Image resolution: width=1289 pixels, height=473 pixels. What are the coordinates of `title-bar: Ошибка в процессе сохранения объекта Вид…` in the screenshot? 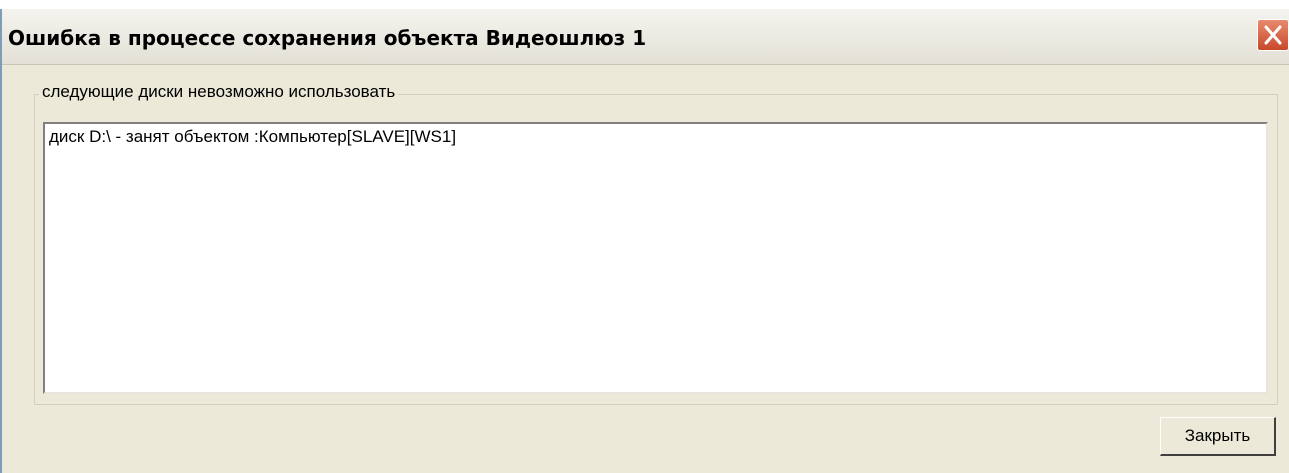 It's located at (645, 37).